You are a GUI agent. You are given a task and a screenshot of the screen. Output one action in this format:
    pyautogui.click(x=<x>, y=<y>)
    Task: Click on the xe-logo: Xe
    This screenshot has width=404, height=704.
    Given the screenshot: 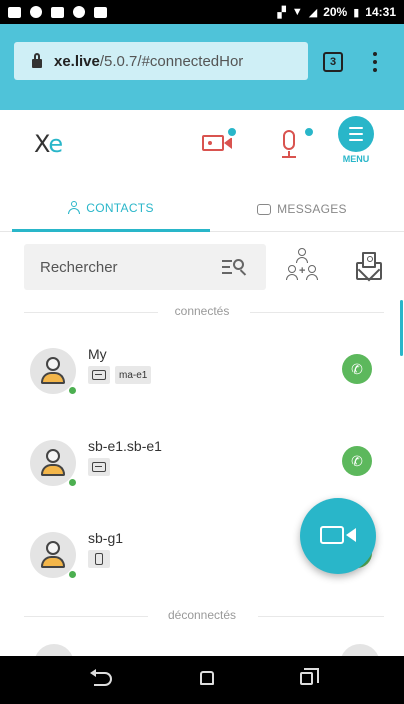 What is the action you would take?
    pyautogui.click(x=48, y=144)
    